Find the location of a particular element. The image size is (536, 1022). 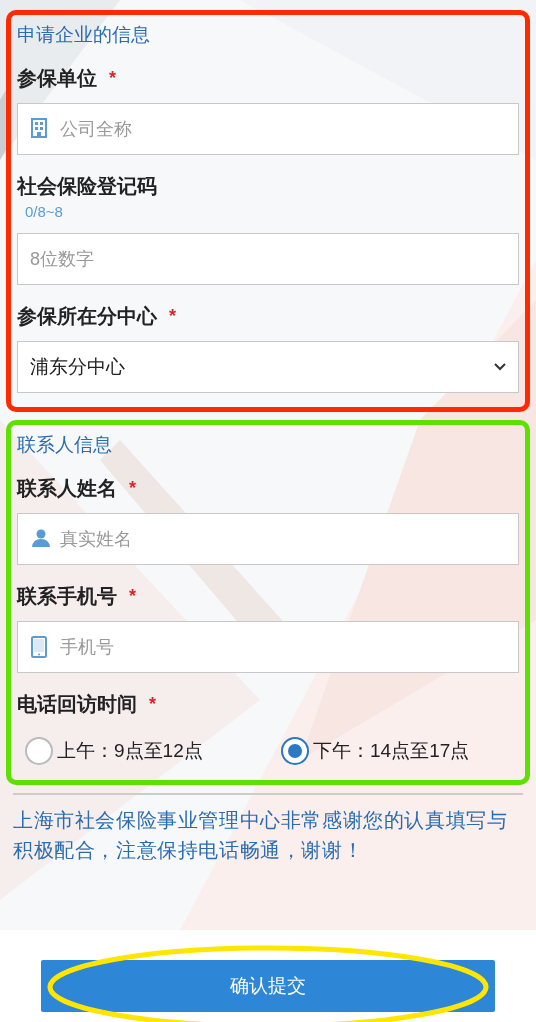

building-icon is located at coordinates (39, 128).